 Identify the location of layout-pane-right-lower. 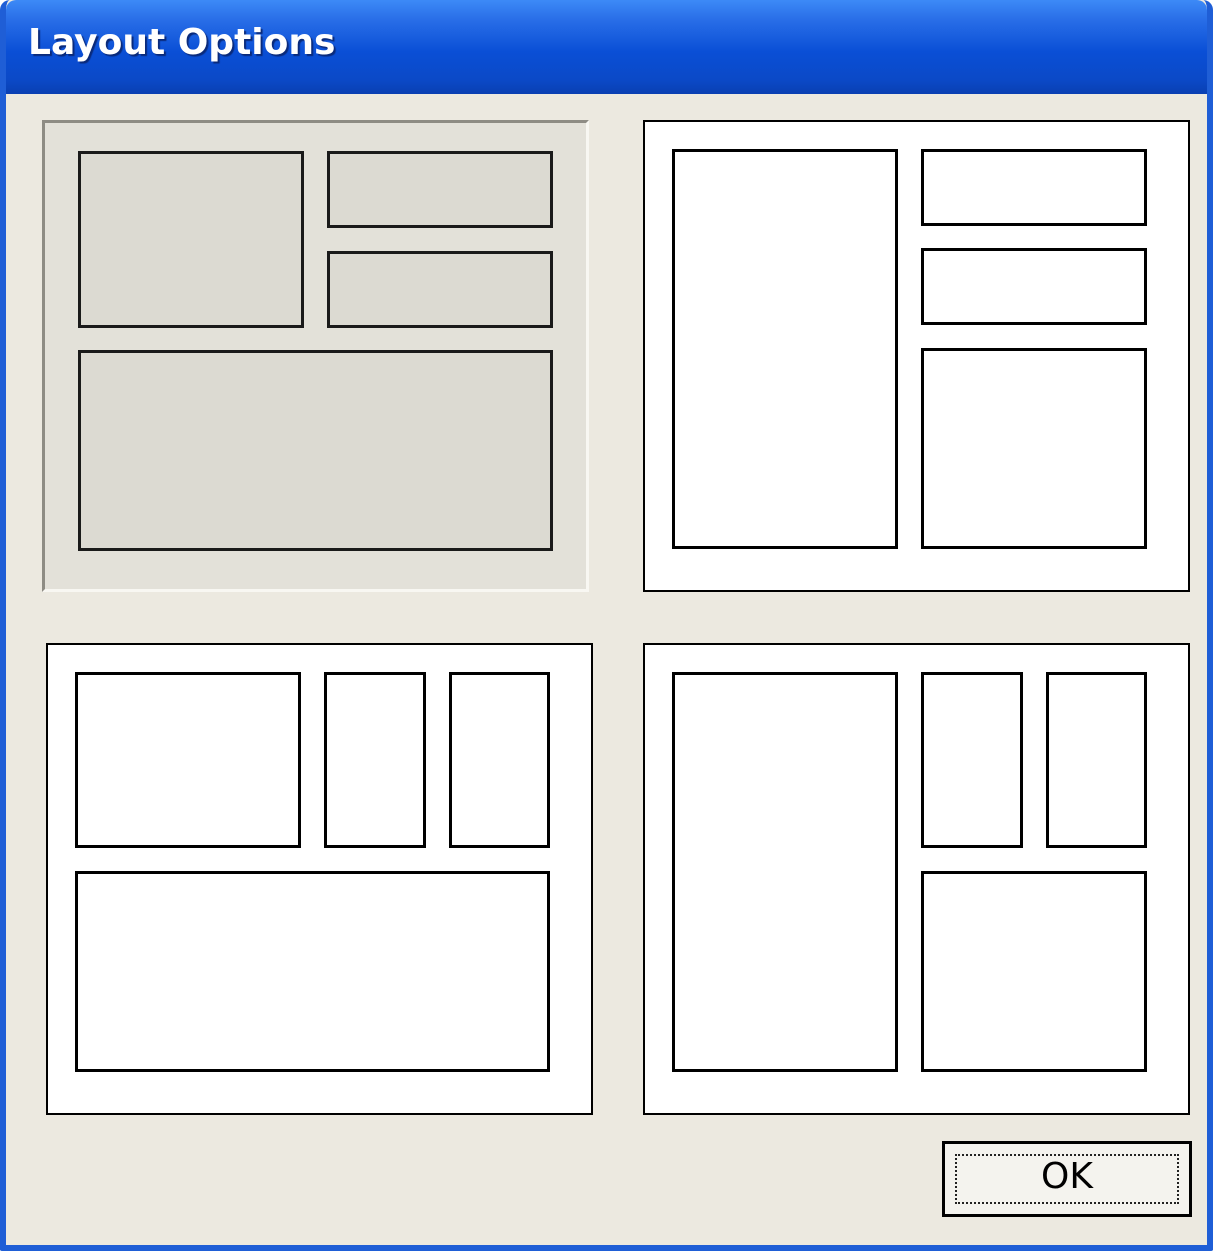
(1034, 448).